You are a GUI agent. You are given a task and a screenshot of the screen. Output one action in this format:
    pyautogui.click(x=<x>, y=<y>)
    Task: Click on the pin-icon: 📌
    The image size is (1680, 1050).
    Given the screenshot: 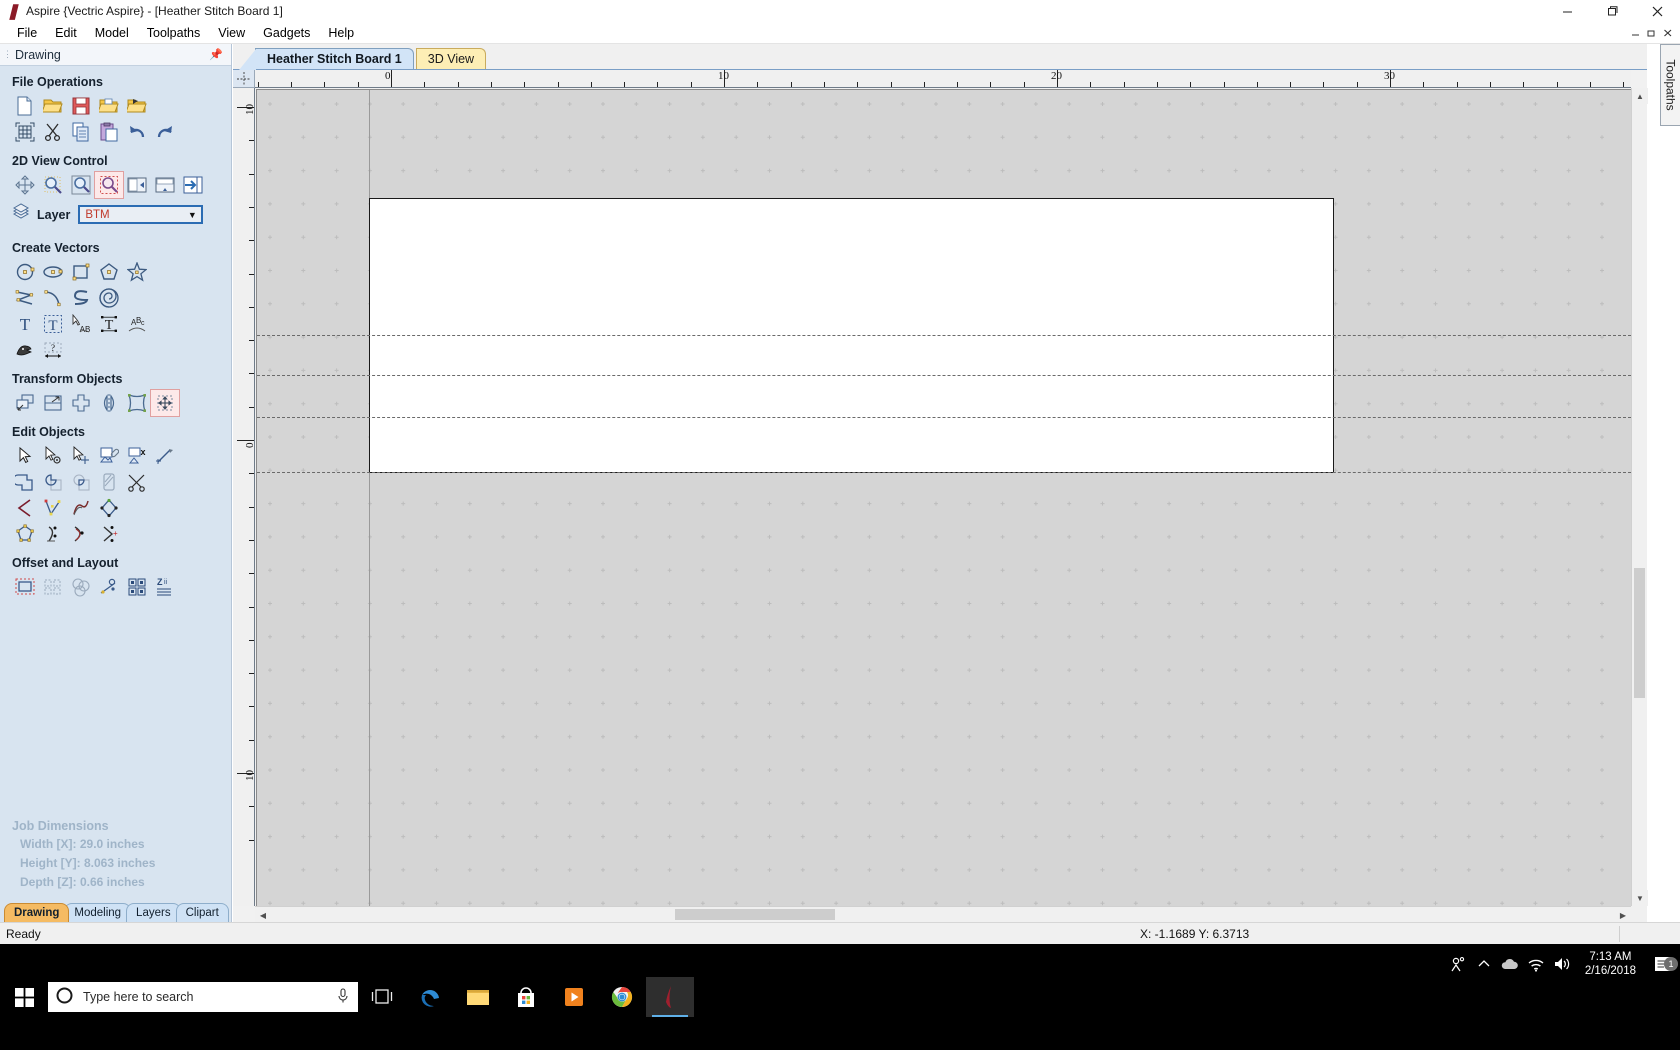 What is the action you would take?
    pyautogui.click(x=216, y=54)
    